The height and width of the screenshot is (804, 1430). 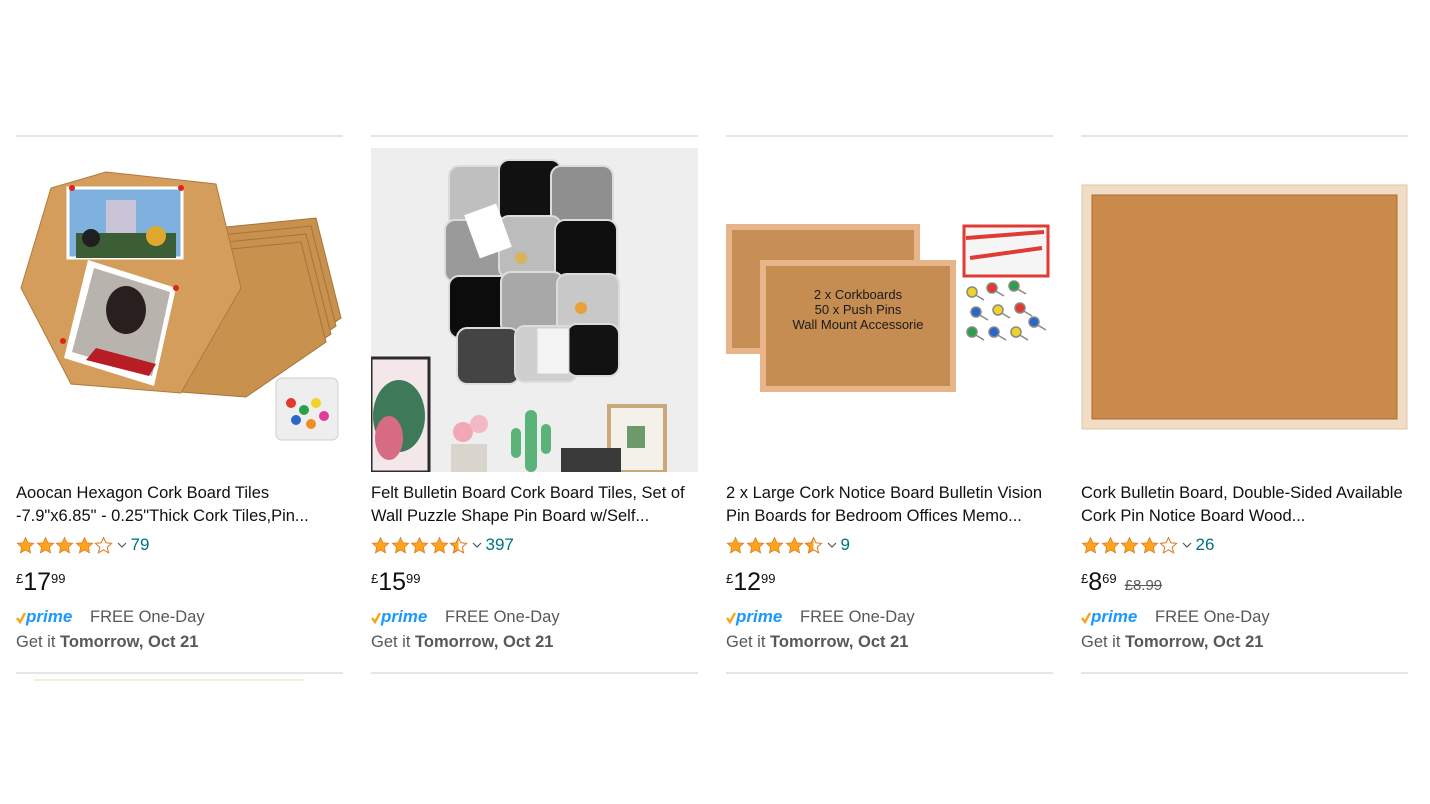 I want to click on price-whole: 12, so click(x=747, y=582).